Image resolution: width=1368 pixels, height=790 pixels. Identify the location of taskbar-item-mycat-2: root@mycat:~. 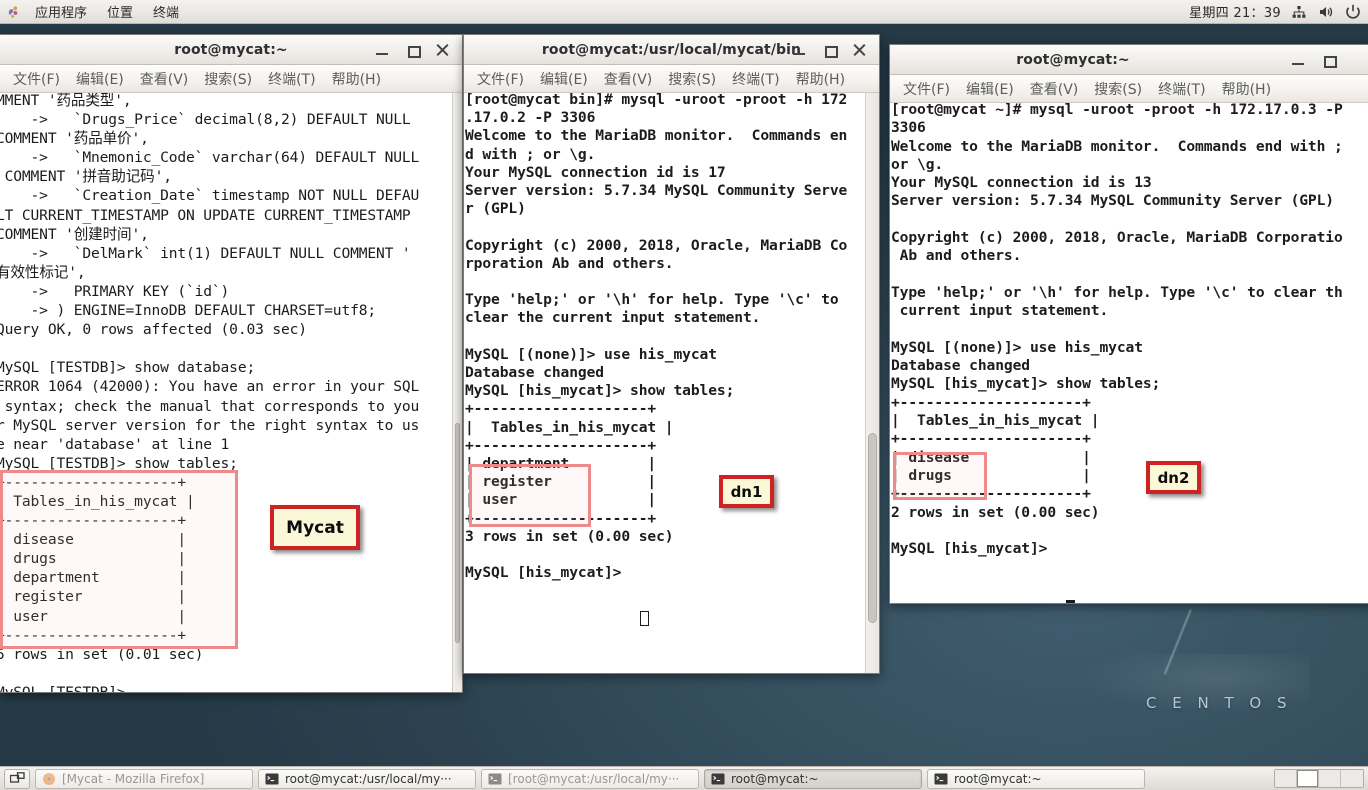
(1036, 778).